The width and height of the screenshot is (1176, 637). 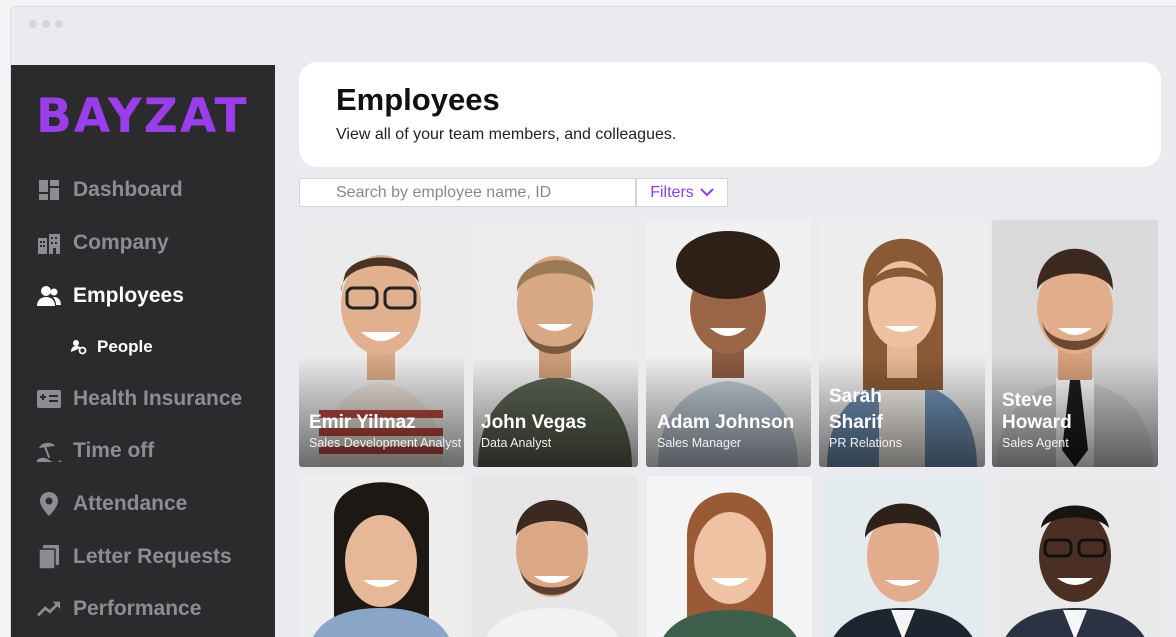 I want to click on filters-button: Filters, so click(x=682, y=192).